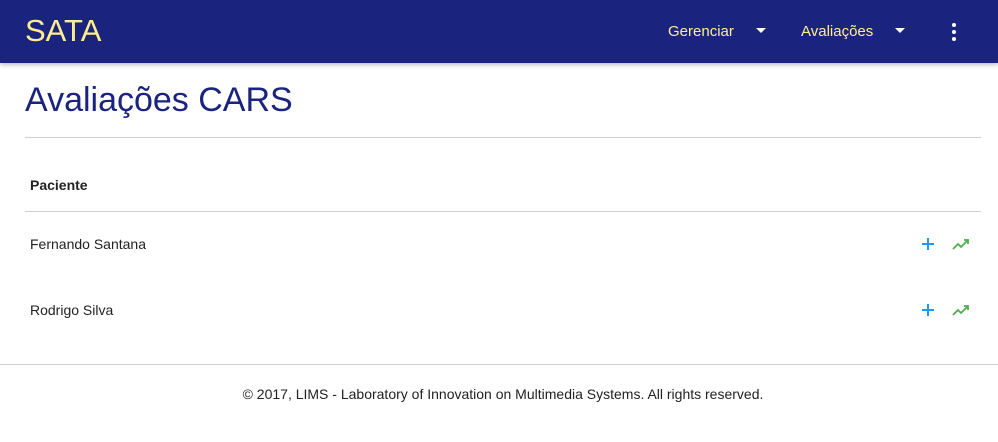  I want to click on patient-name: Fernando Santana, so click(88, 244).